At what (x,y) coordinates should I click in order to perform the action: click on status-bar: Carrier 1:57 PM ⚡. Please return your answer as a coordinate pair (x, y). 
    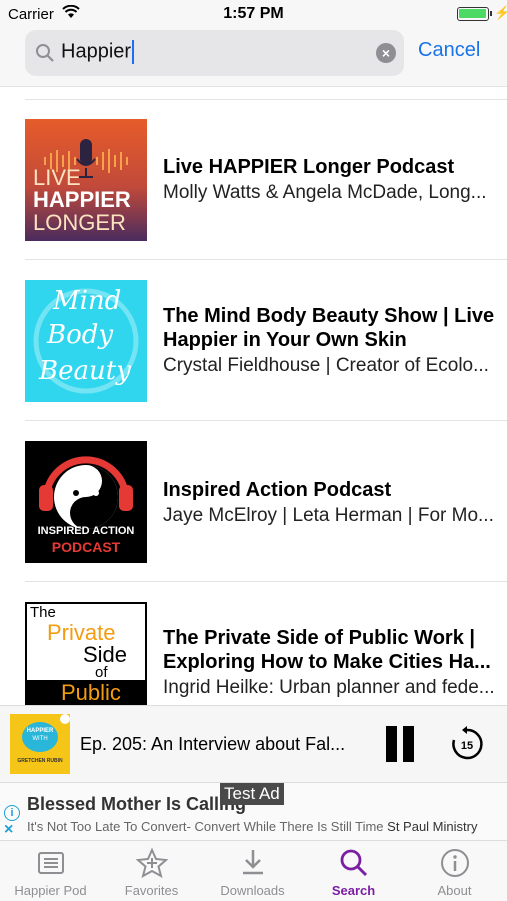
    Looking at the image, I should click on (253, 14).